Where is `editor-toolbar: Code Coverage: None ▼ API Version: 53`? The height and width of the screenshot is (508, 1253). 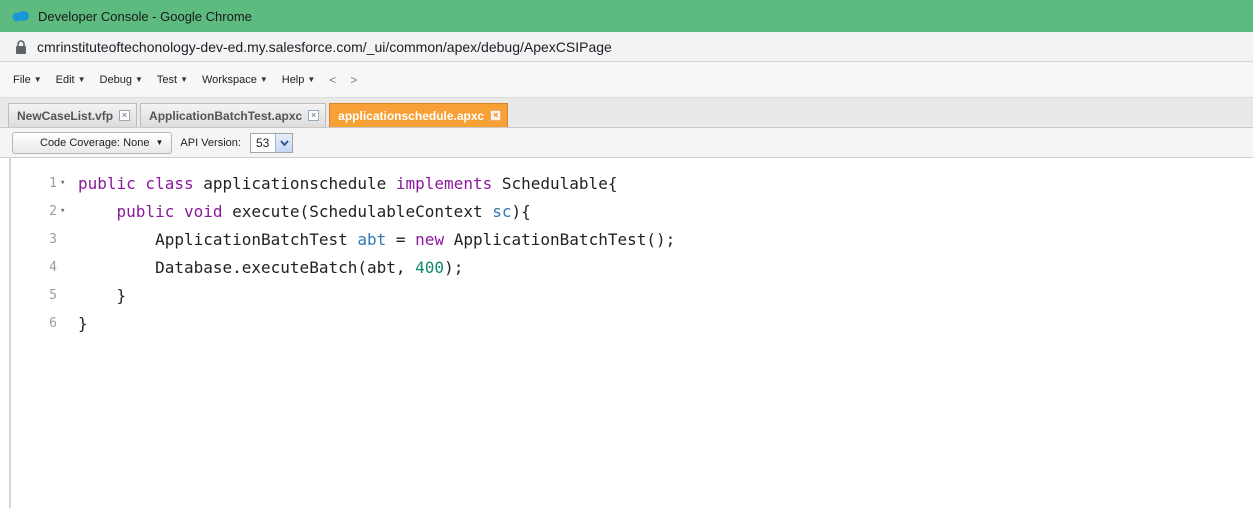 editor-toolbar: Code Coverage: None ▼ API Version: 53 is located at coordinates (626, 143).